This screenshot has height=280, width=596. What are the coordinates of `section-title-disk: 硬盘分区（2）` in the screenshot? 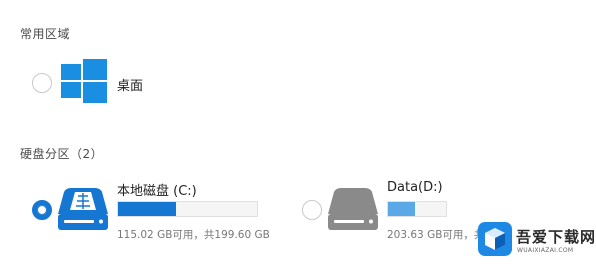 It's located at (62, 154).